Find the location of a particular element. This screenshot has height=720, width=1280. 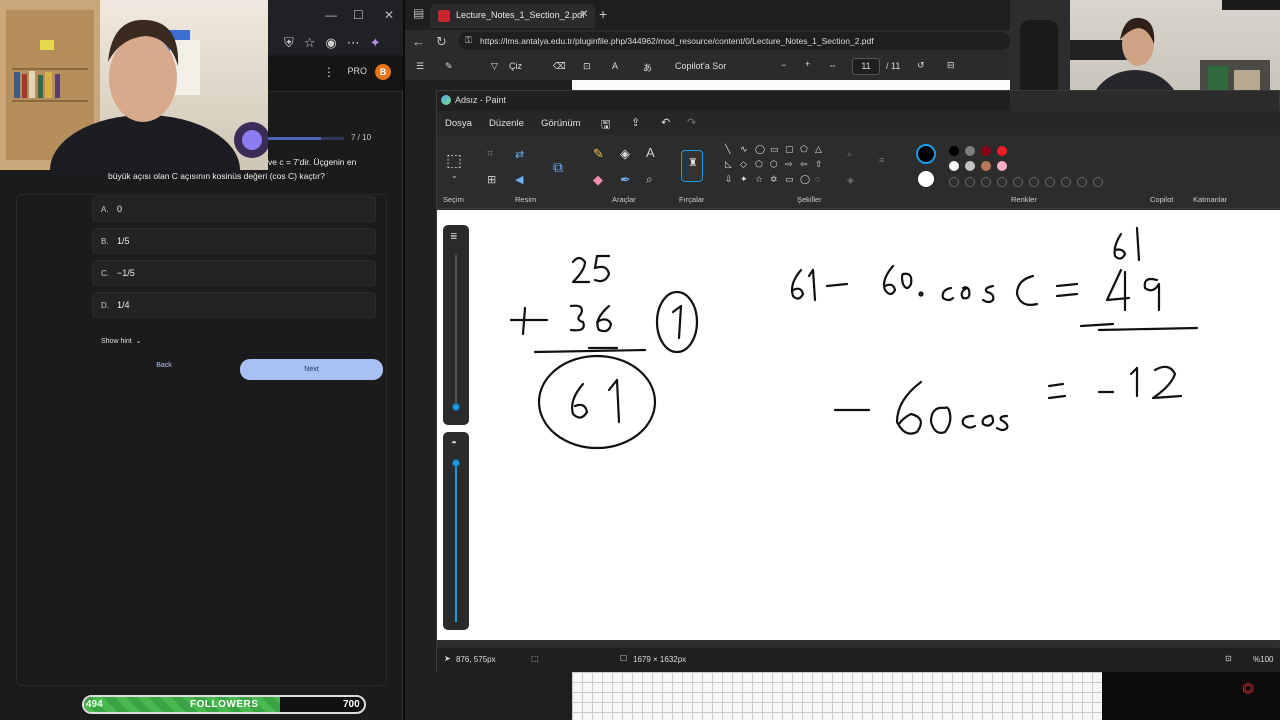

rotate-icon: ↺ is located at coordinates (921, 65).